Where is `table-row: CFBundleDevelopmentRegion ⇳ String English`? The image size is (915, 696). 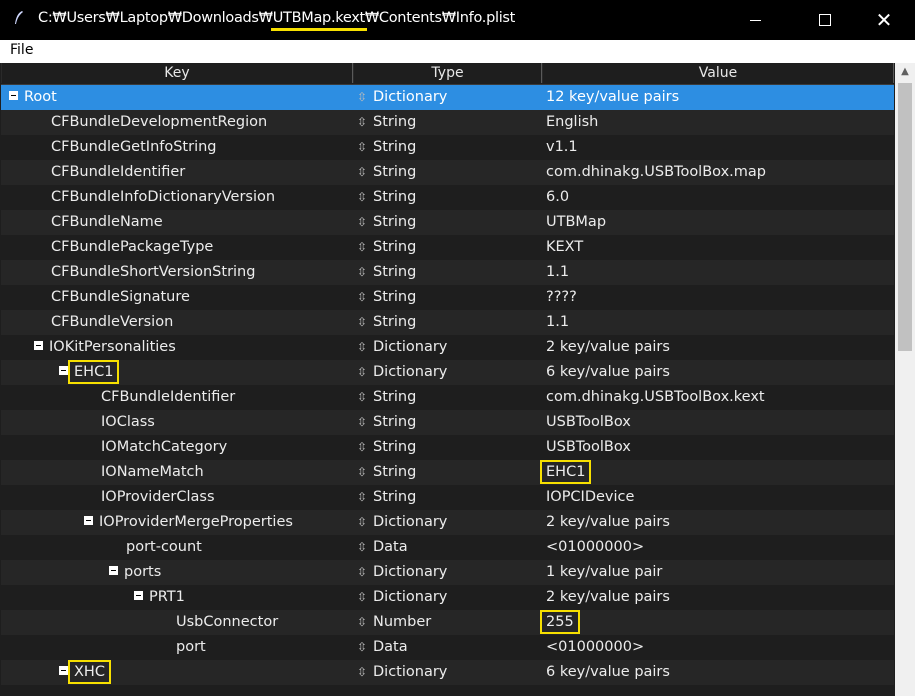
table-row: CFBundleDevelopmentRegion ⇳ String English is located at coordinates (447, 122).